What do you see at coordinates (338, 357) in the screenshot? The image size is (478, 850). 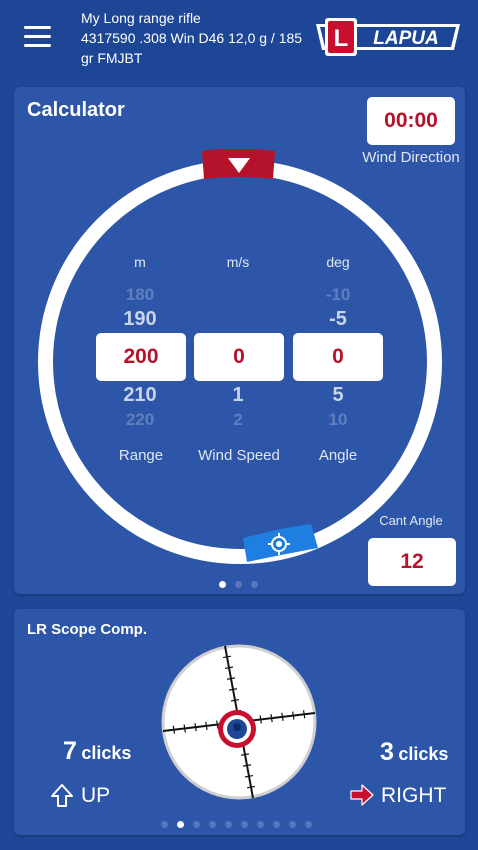 I see `angle-value: 0` at bounding box center [338, 357].